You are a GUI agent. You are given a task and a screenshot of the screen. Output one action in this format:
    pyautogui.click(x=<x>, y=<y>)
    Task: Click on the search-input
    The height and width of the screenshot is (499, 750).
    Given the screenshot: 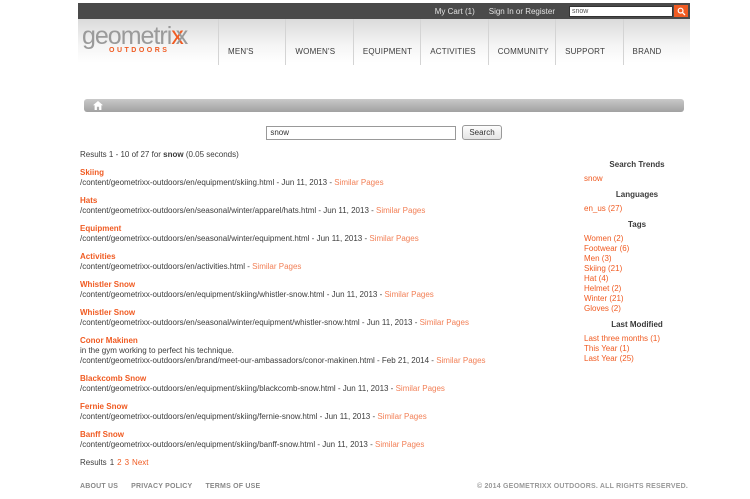 What is the action you would take?
    pyautogui.click(x=361, y=132)
    